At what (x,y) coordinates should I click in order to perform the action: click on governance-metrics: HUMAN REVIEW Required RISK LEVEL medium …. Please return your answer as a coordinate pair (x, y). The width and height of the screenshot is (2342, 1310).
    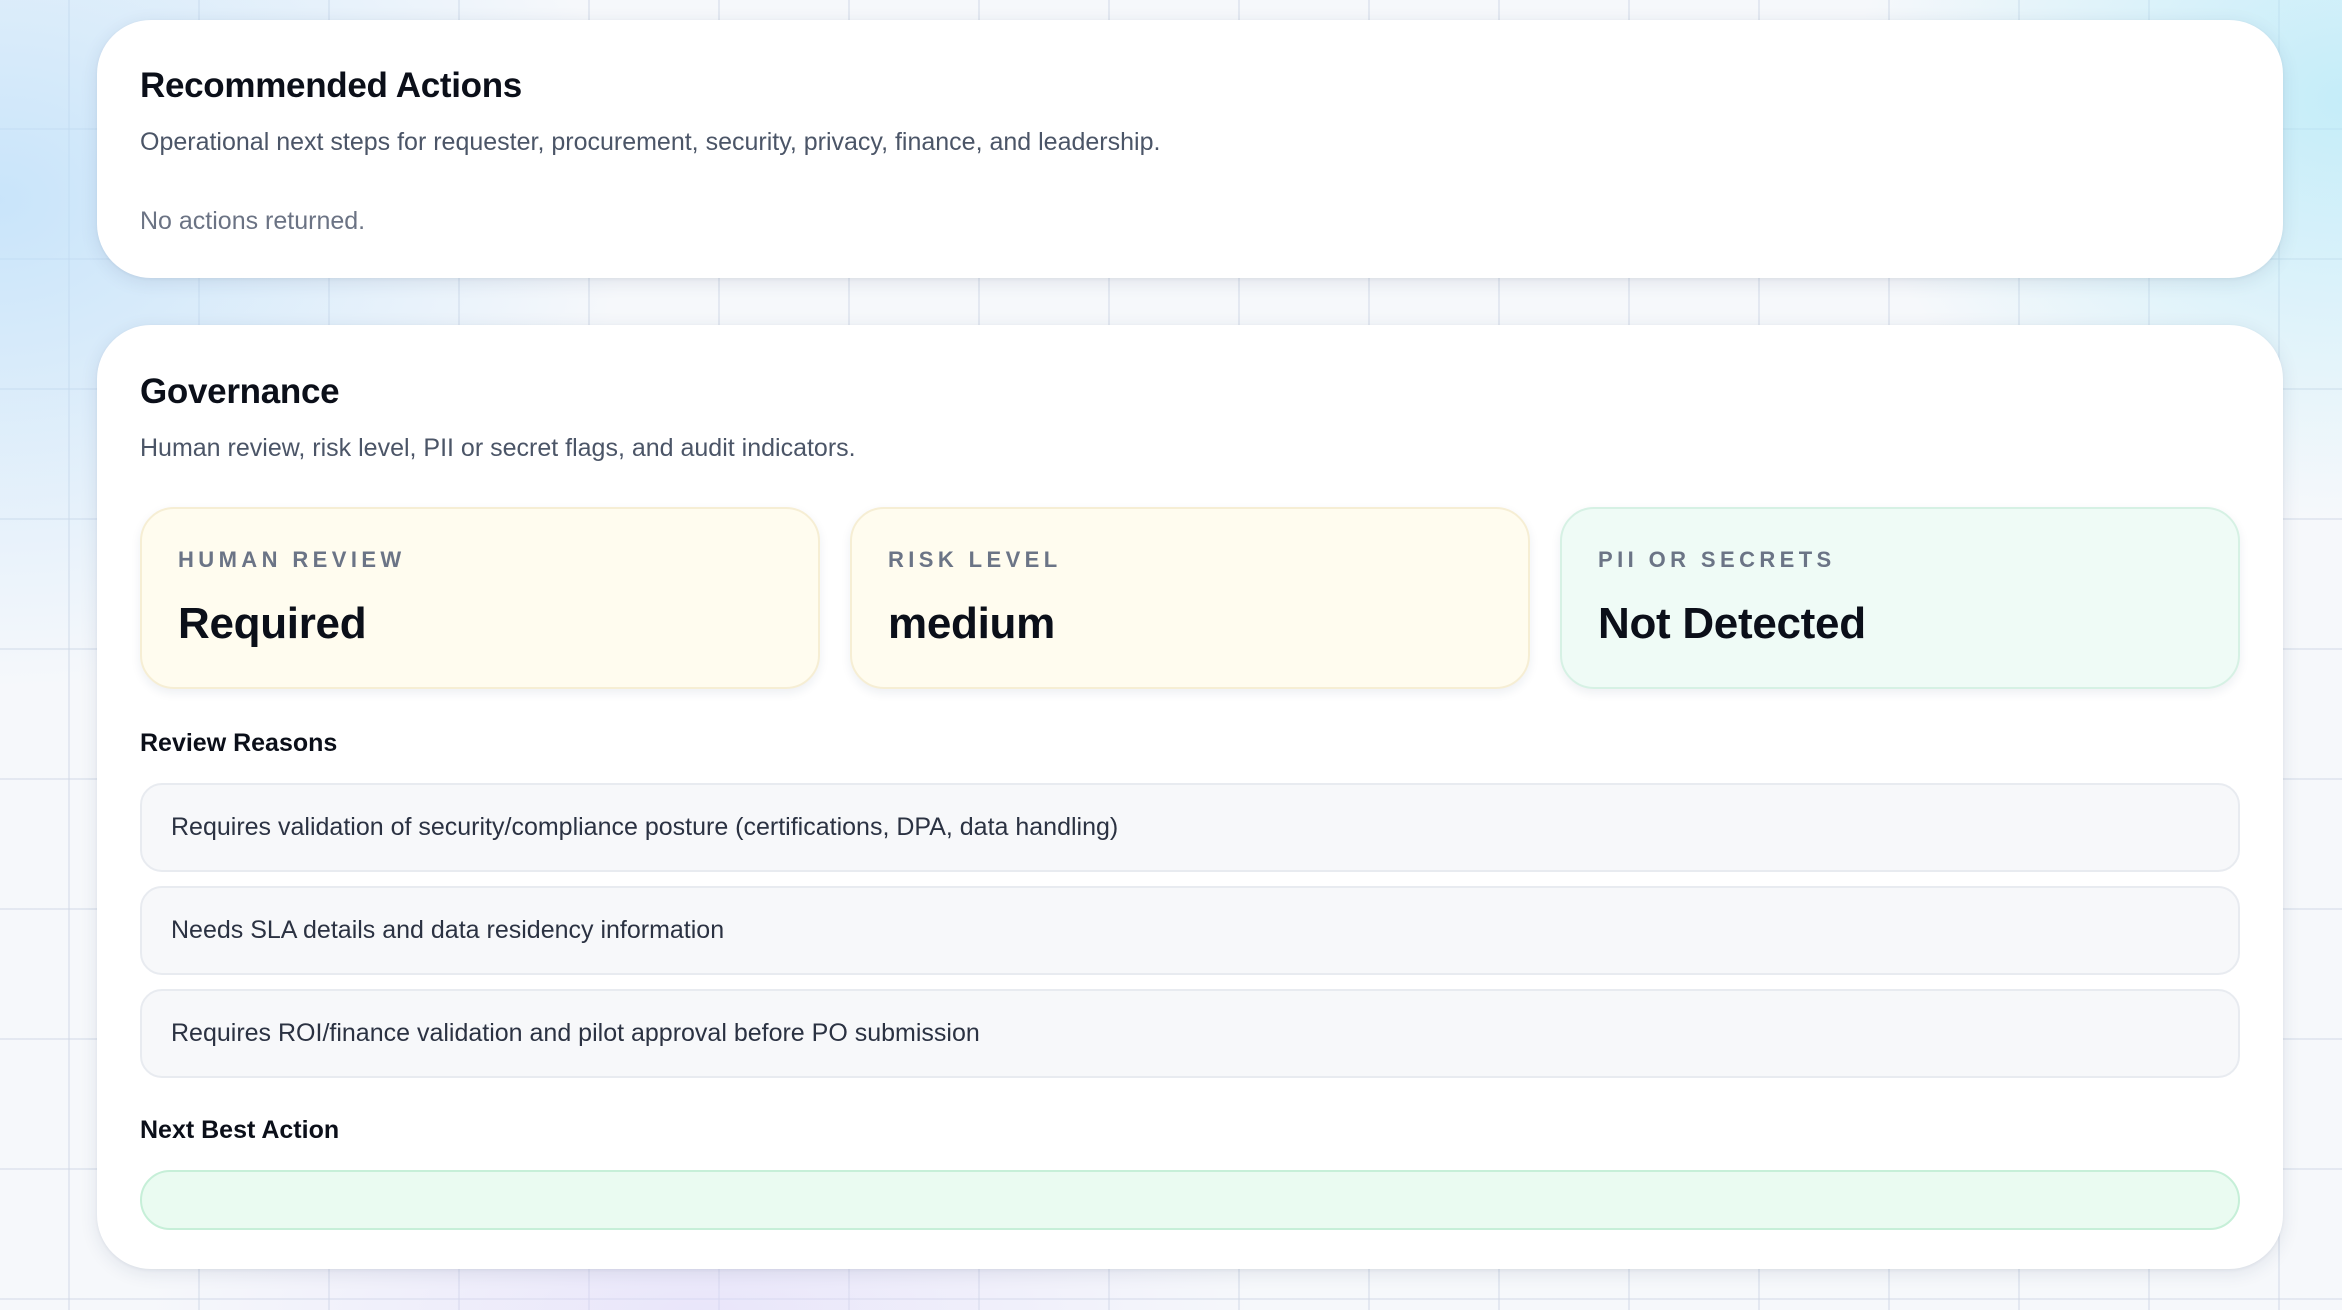
    Looking at the image, I should click on (1190, 598).